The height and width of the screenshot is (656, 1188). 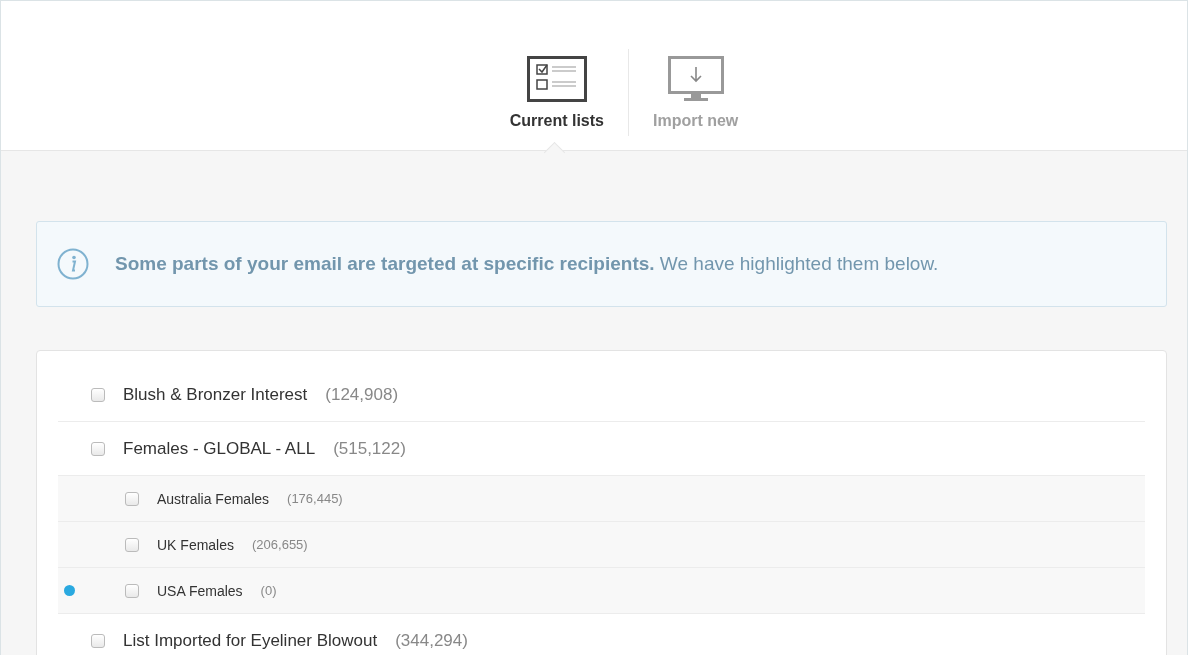 I want to click on list-count: (344,294), so click(x=431, y=640).